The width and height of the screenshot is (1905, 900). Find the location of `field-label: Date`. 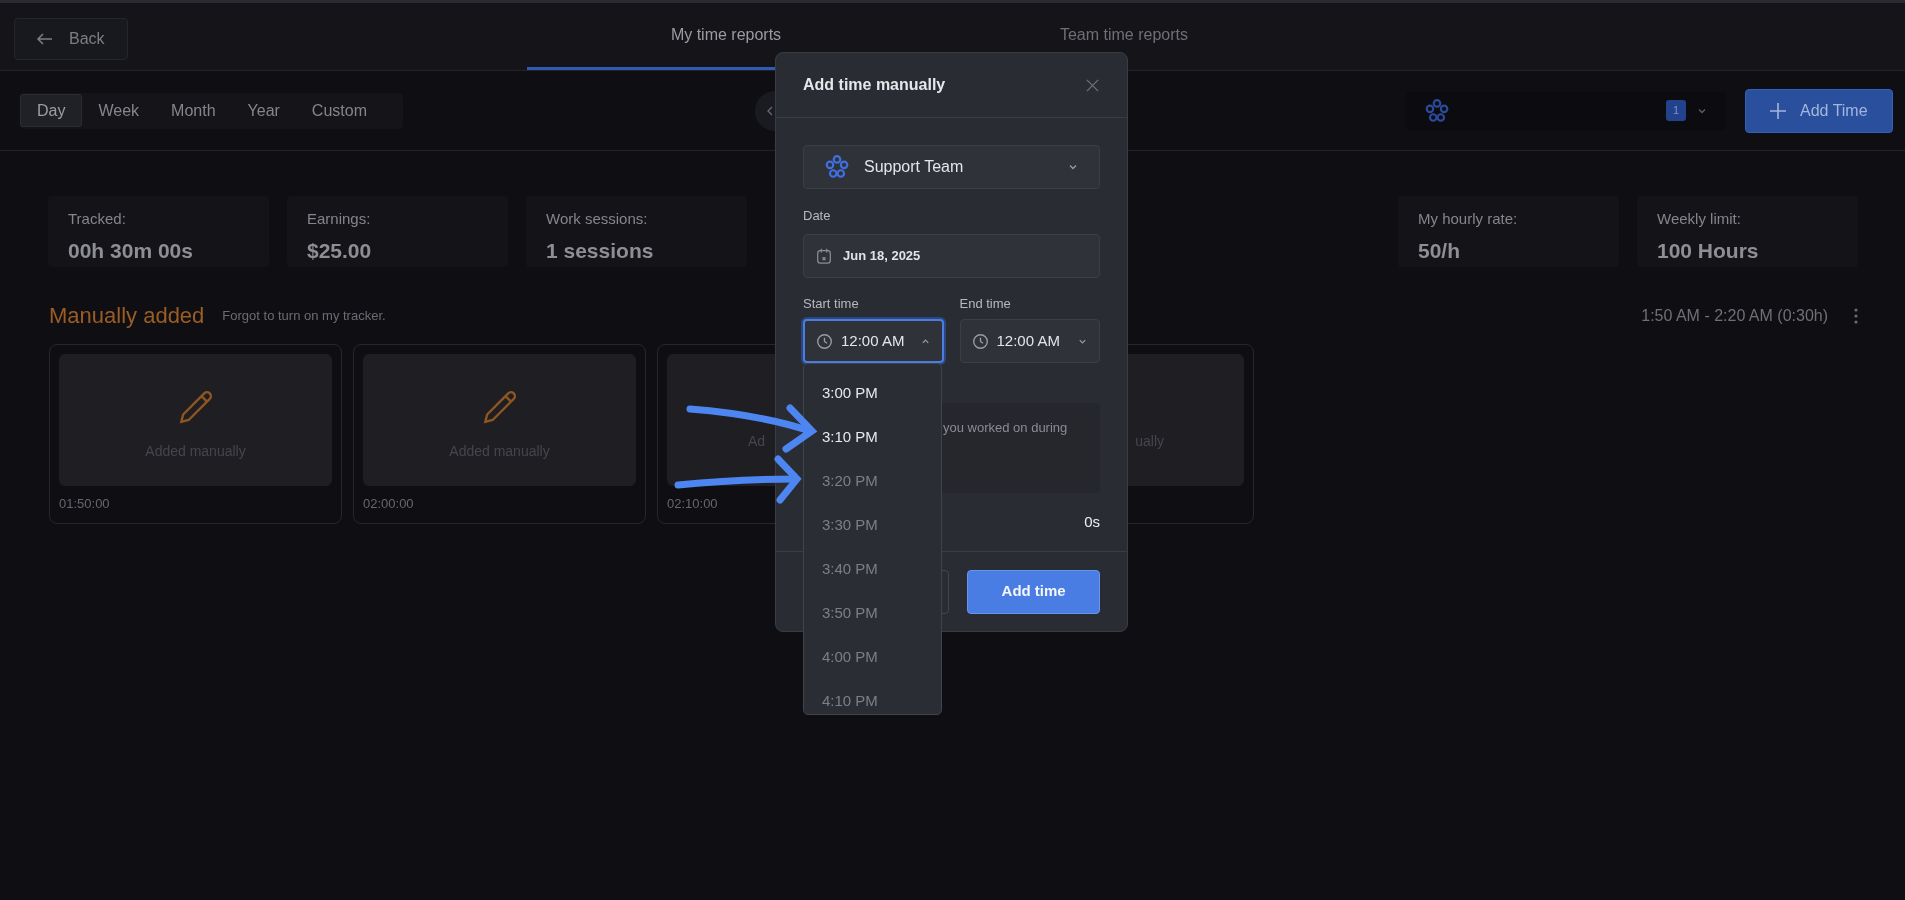

field-label: Date is located at coordinates (817, 216).